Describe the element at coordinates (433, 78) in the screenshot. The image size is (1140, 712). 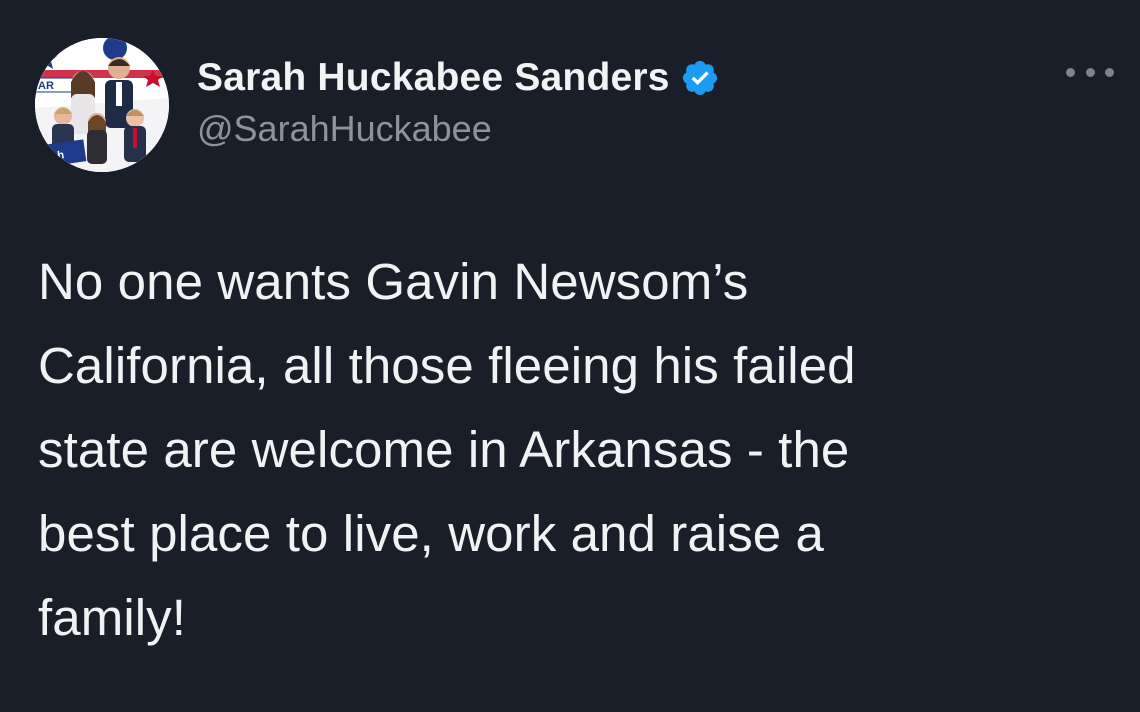
I see `author-display-name: Sarah Huckabee Sanders` at that location.